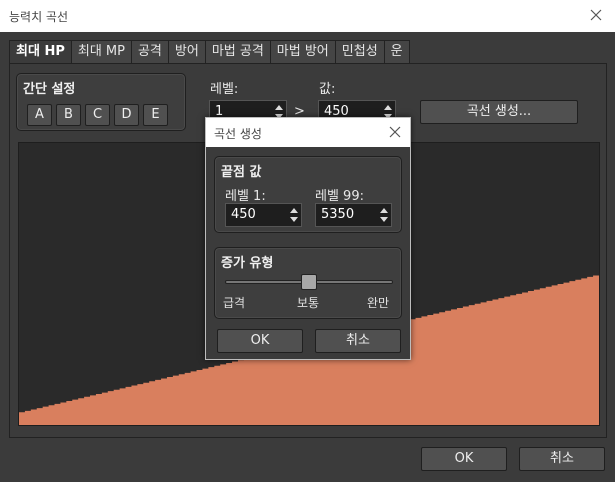 The height and width of the screenshot is (482, 615). I want to click on growth-slider-thumb, so click(309, 282).